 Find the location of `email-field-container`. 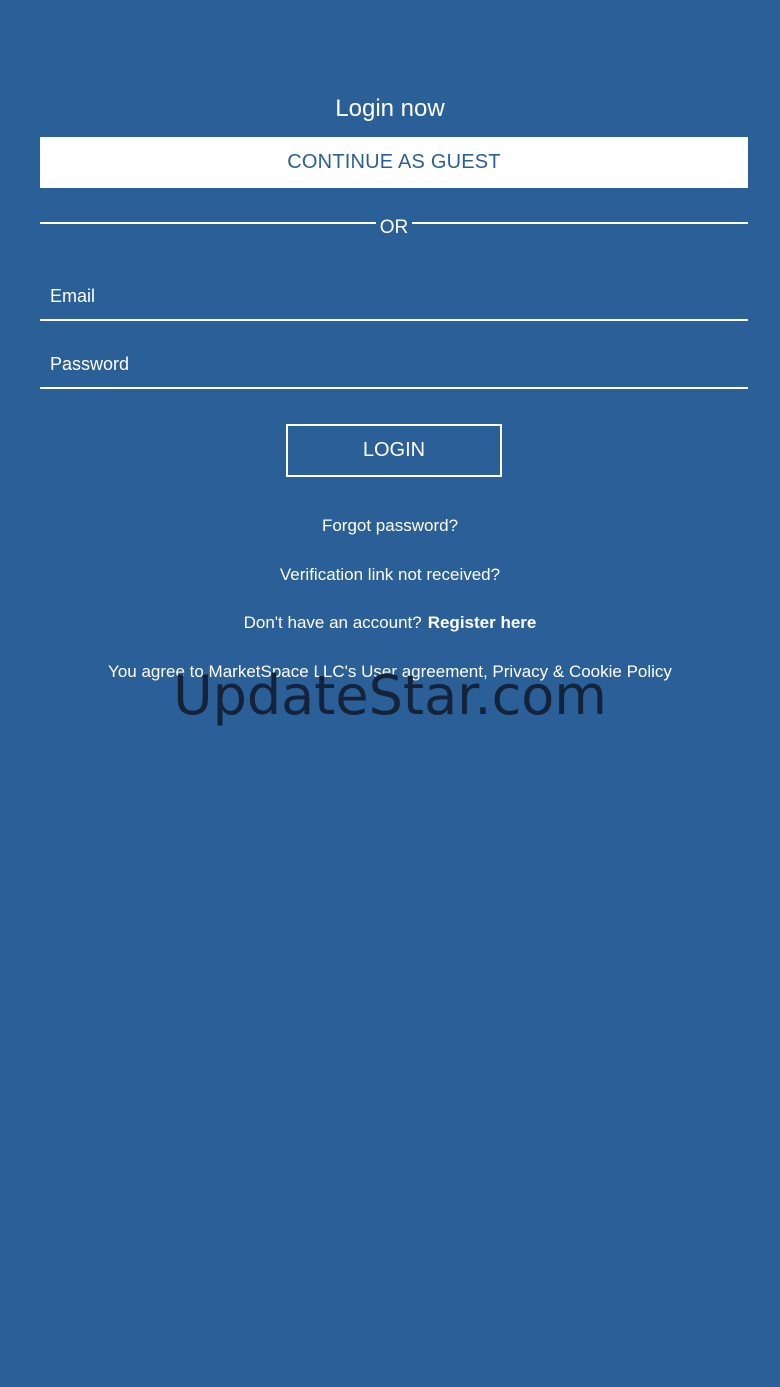

email-field-container is located at coordinates (394, 297).